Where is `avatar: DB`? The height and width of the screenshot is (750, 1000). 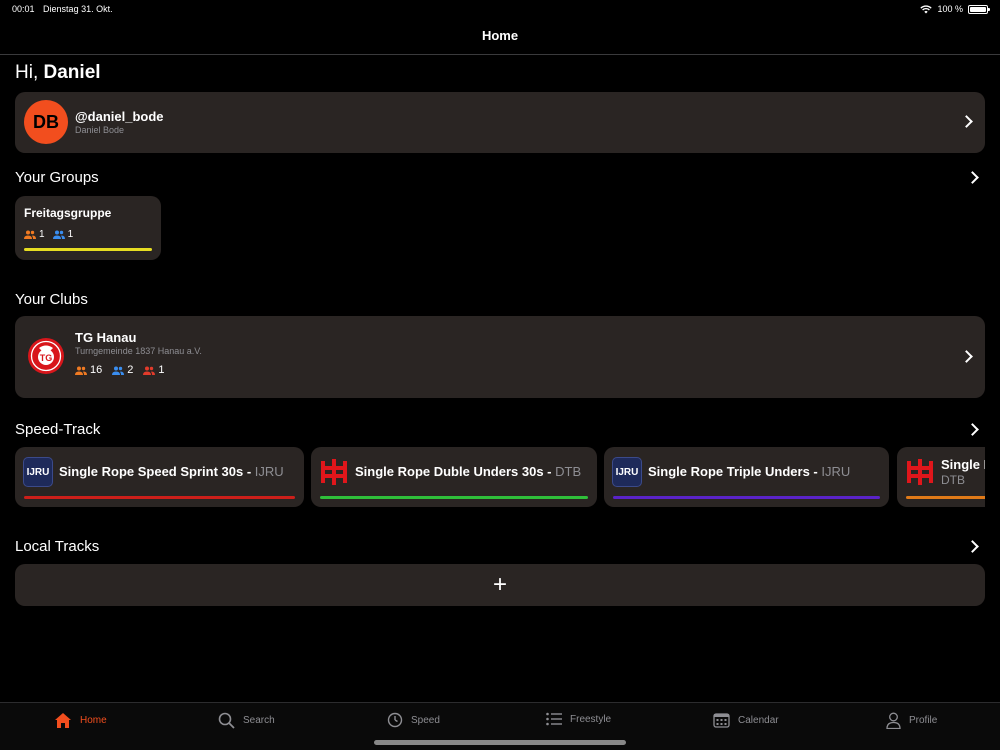
avatar: DB is located at coordinates (46, 122).